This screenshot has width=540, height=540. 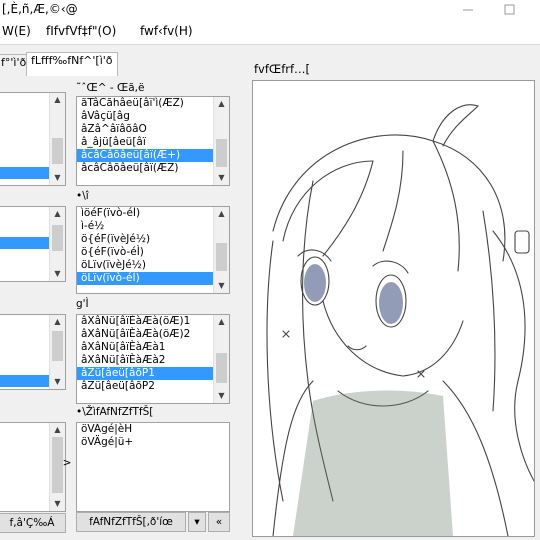 I want to click on list-item: öLïv(ïvèJé½), so click(x=153, y=265).